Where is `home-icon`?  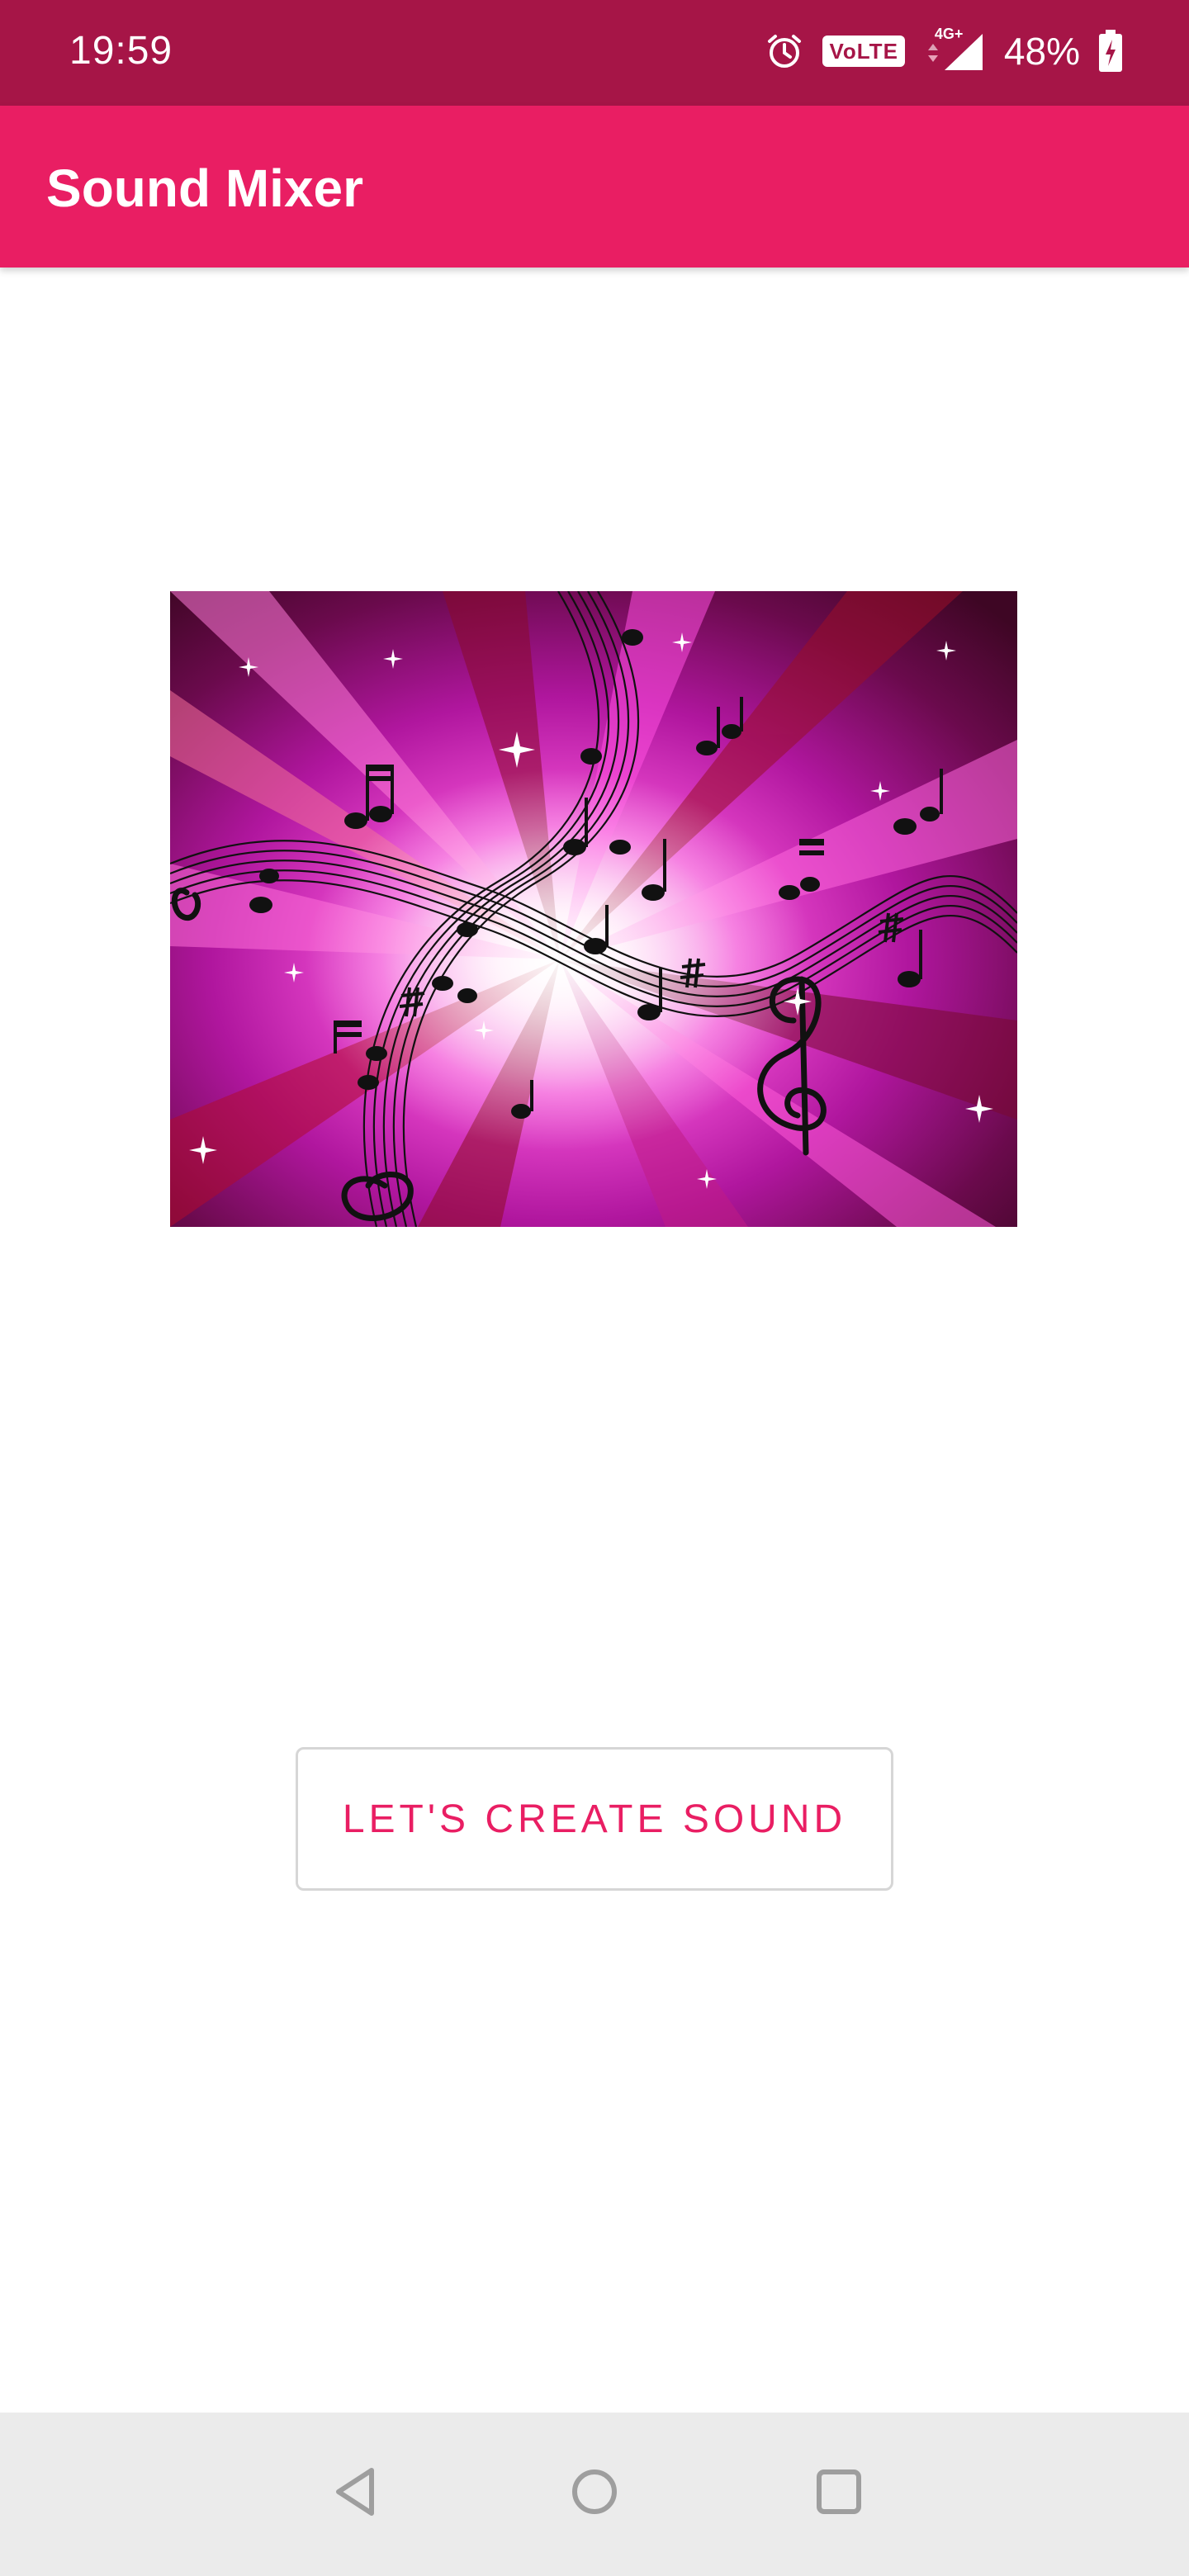 home-icon is located at coordinates (594, 2492).